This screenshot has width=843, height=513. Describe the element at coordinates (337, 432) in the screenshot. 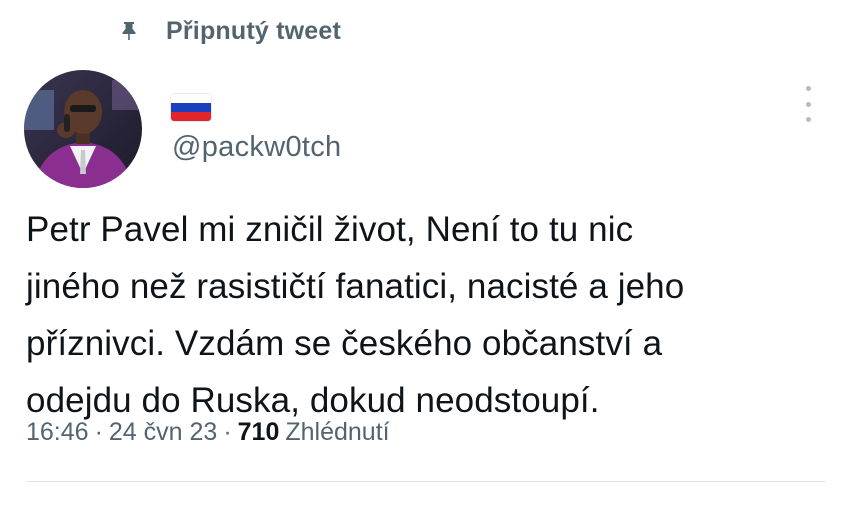

I see `views-label: Zhlédnutí` at that location.